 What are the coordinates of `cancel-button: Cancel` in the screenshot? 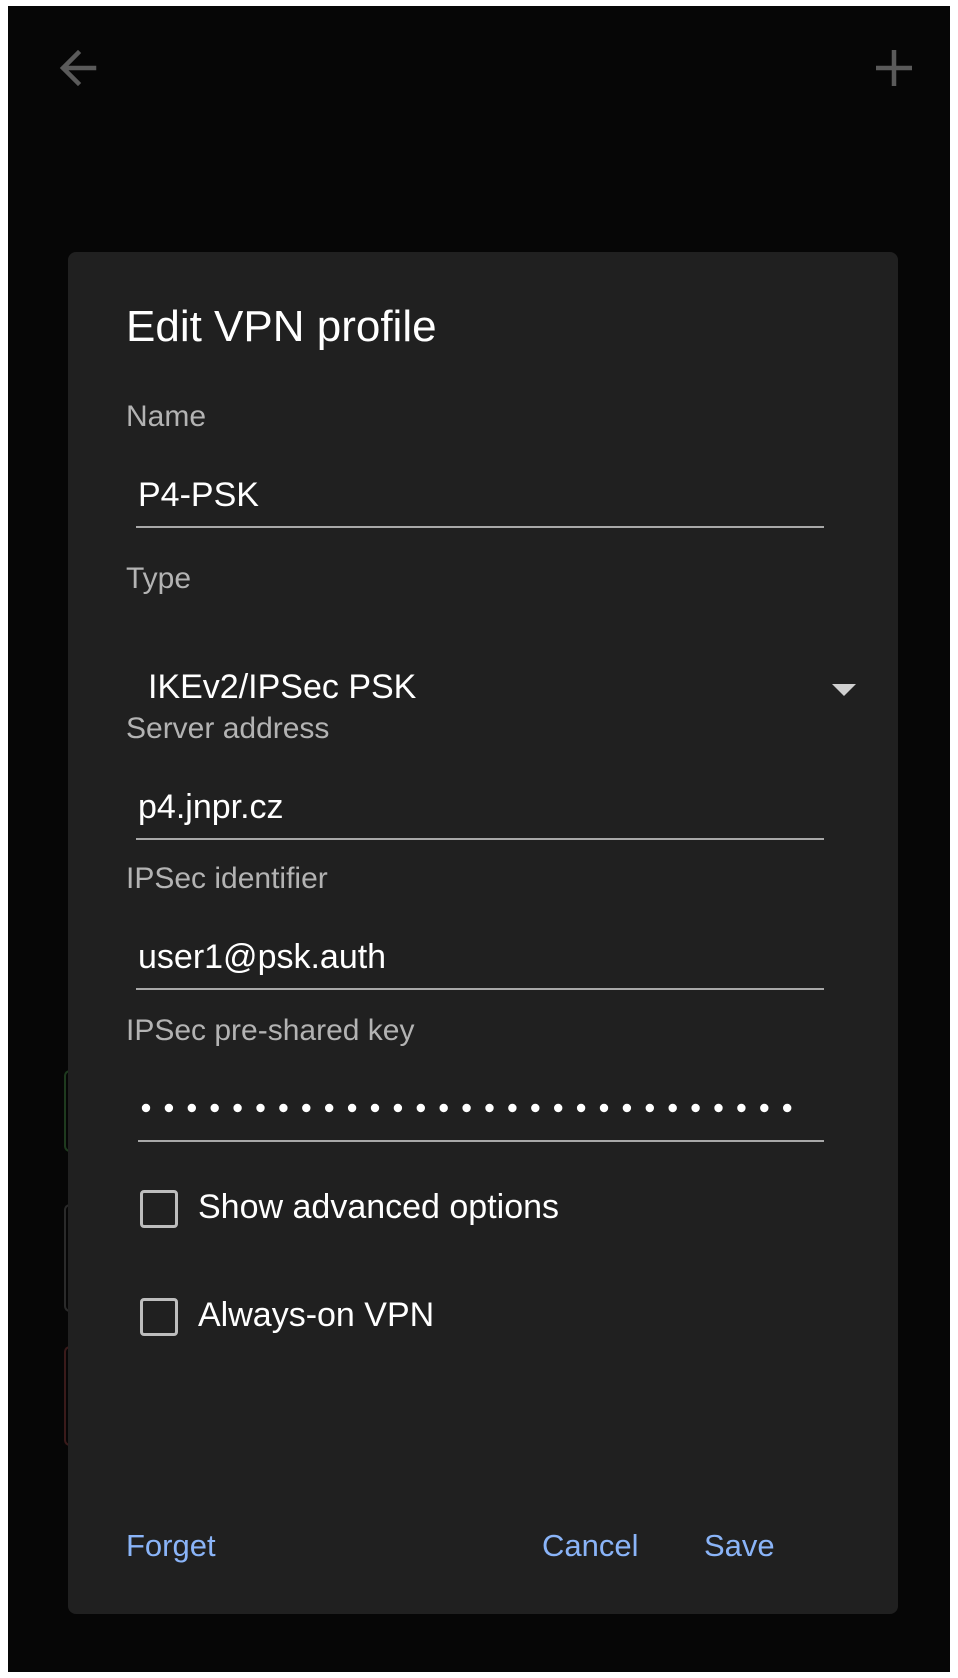 It's located at (590, 1546).